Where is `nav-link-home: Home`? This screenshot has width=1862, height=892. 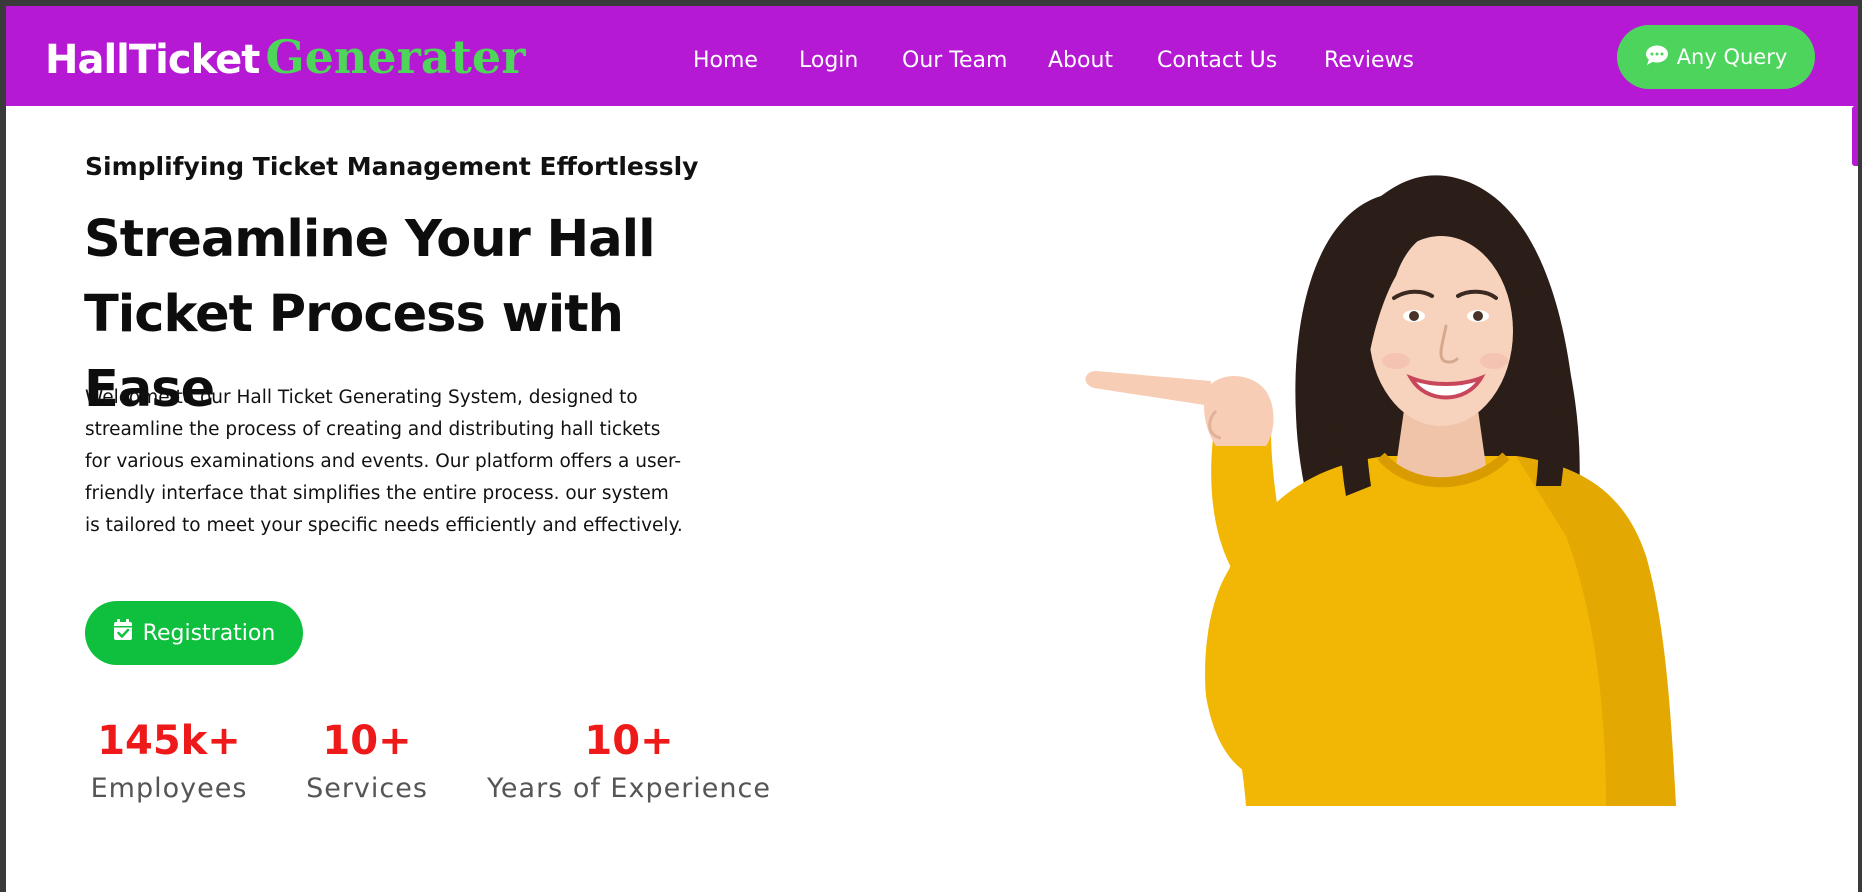
nav-link-home: Home is located at coordinates (725, 60).